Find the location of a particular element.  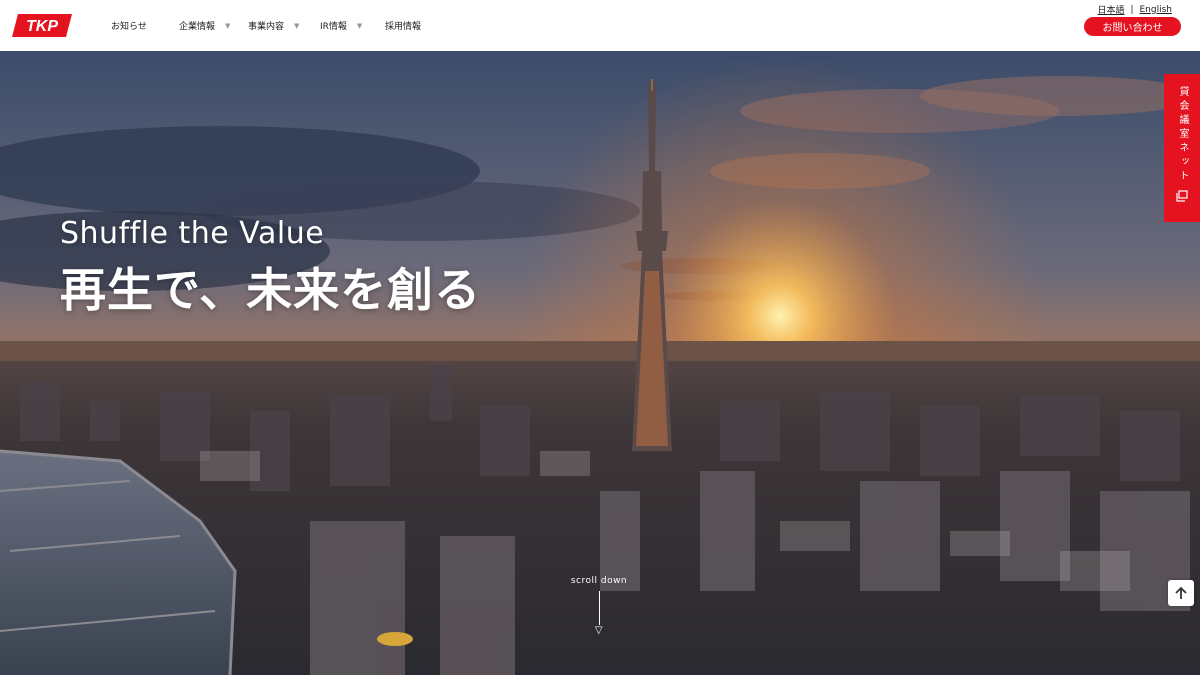

nav-item-news: お知らせ is located at coordinates (145, 25).